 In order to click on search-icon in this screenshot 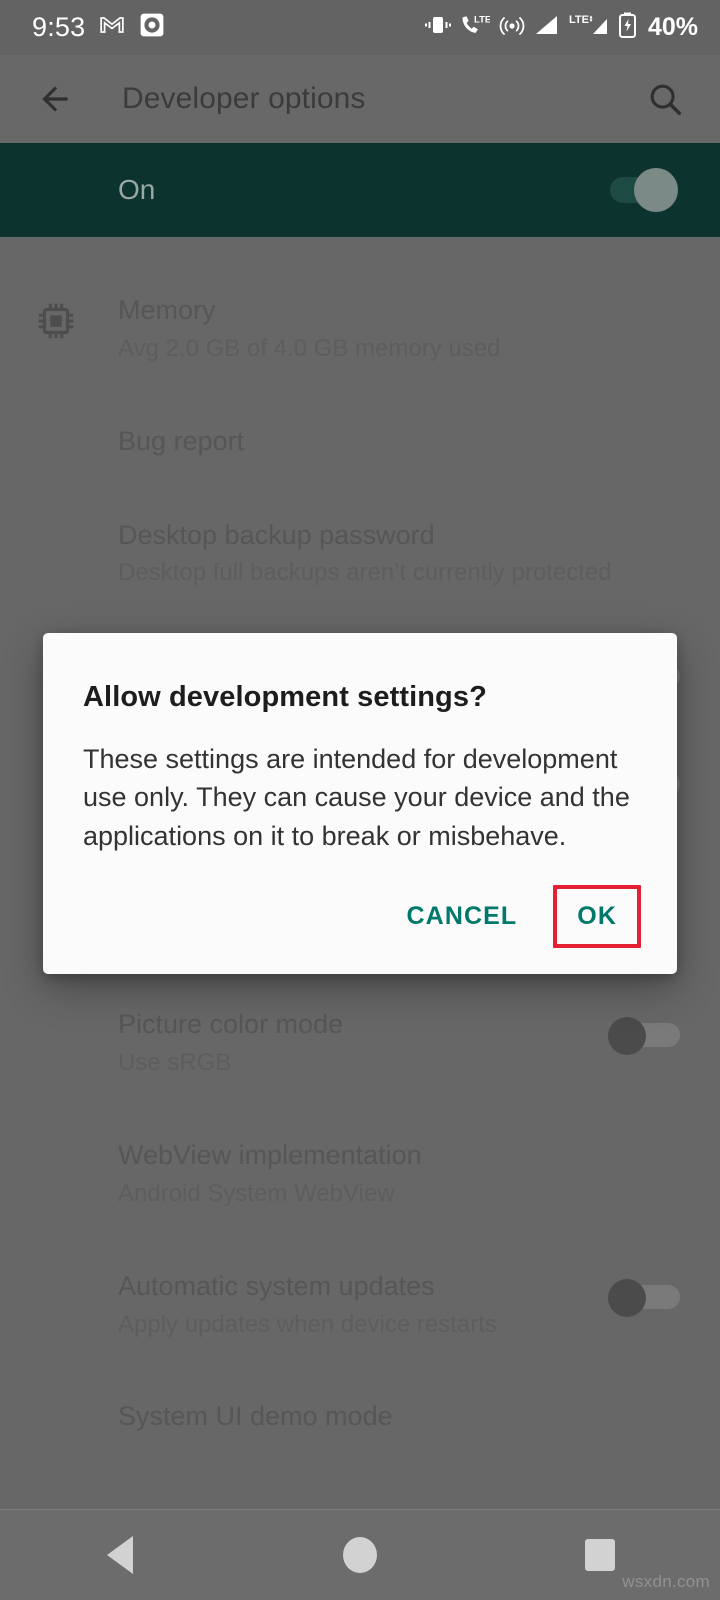, I will do `click(665, 99)`.